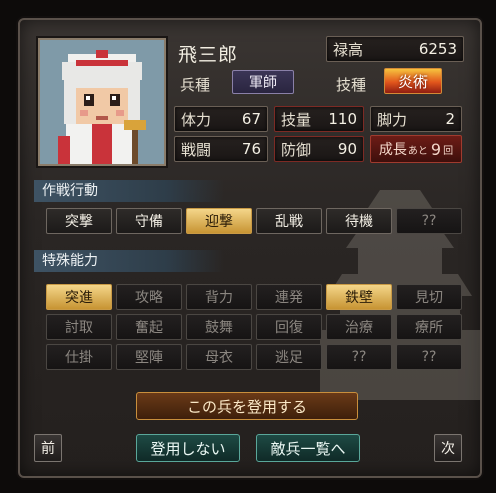  I want to click on ability-button: 攻略, so click(149, 297).